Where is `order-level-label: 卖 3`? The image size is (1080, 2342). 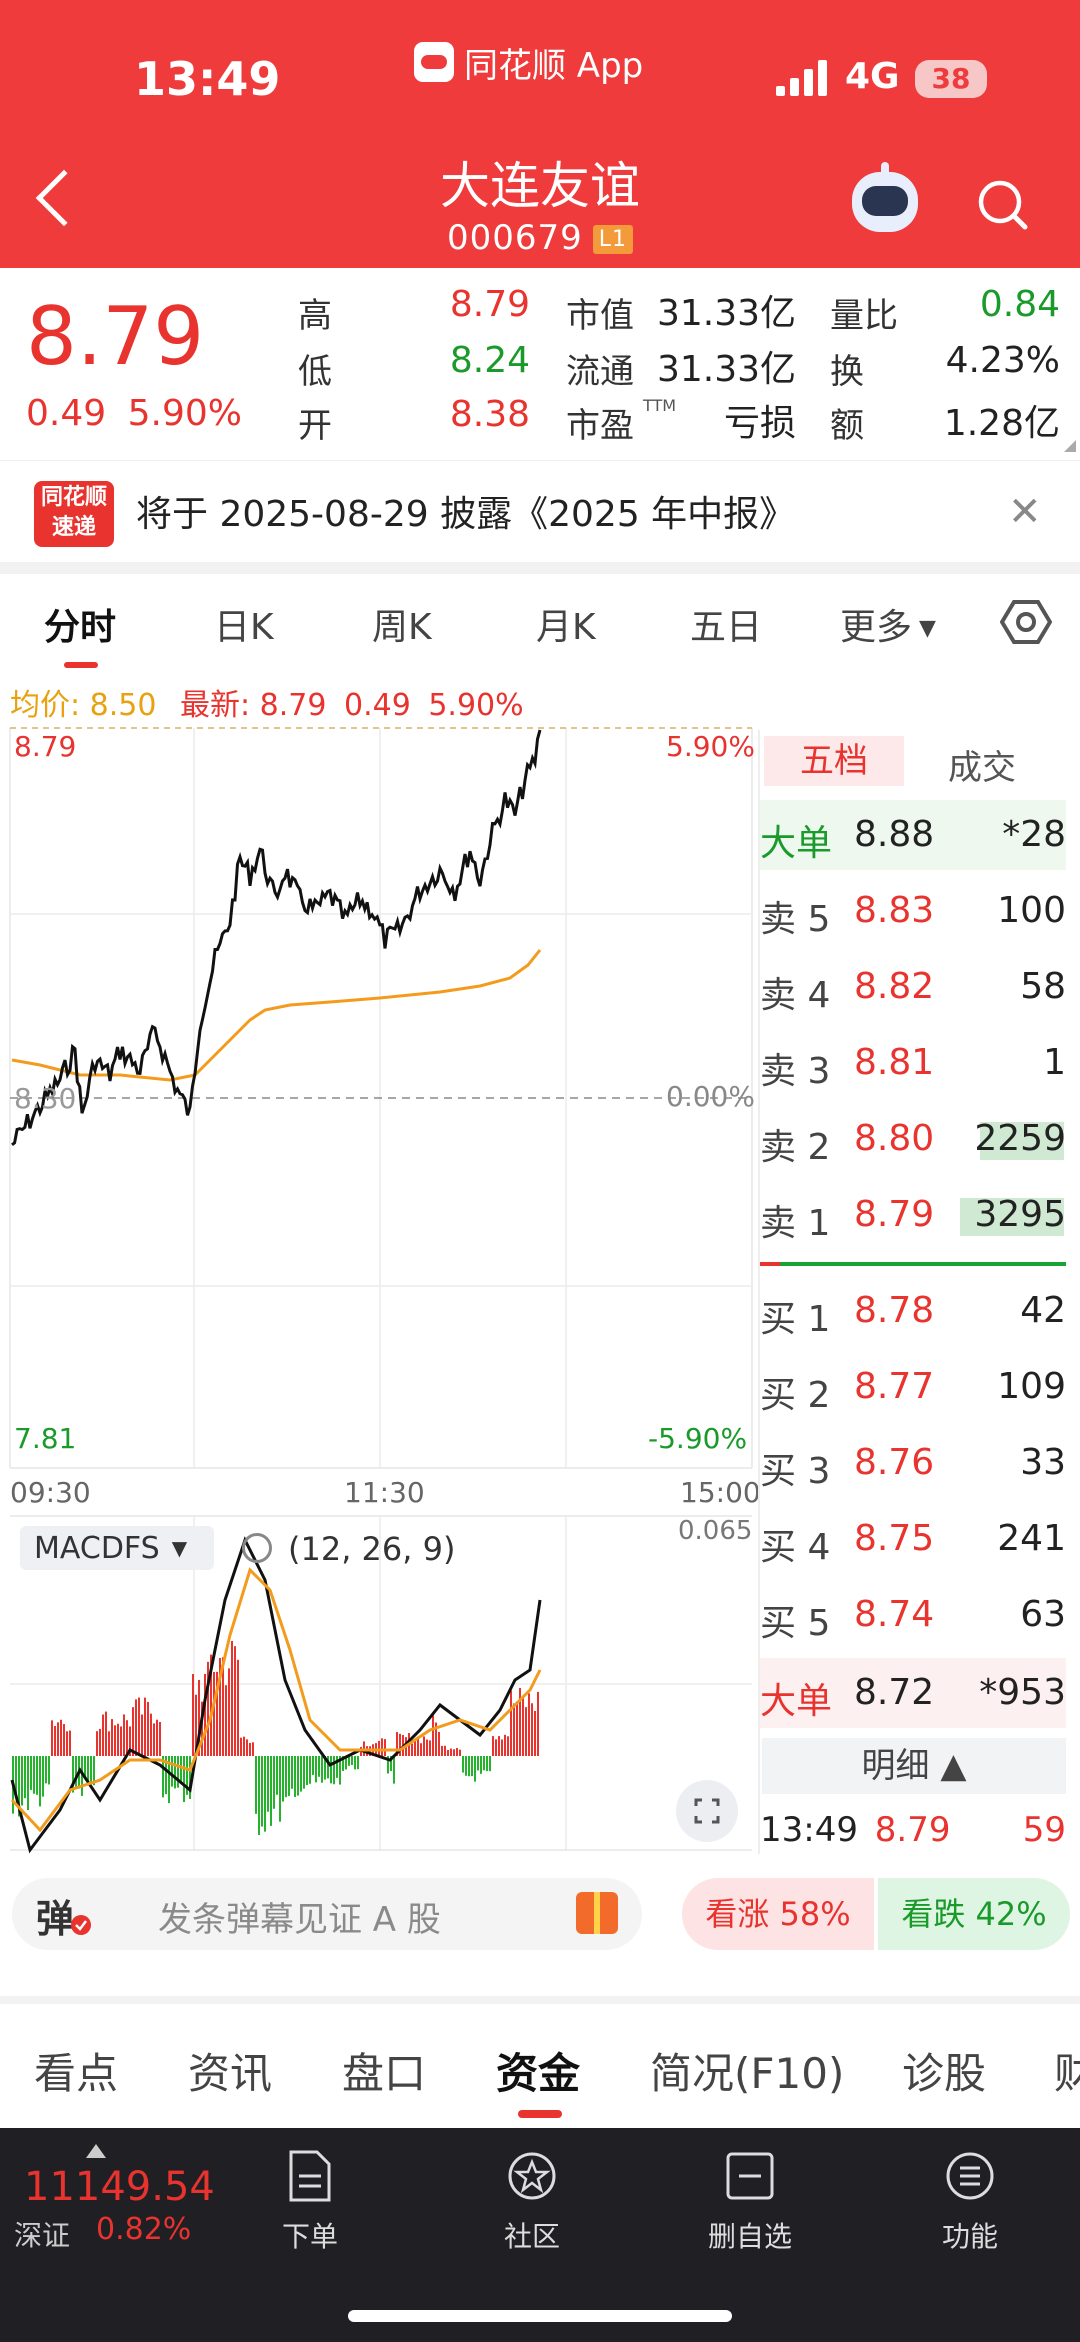
order-level-label: 卖 3 is located at coordinates (795, 1071).